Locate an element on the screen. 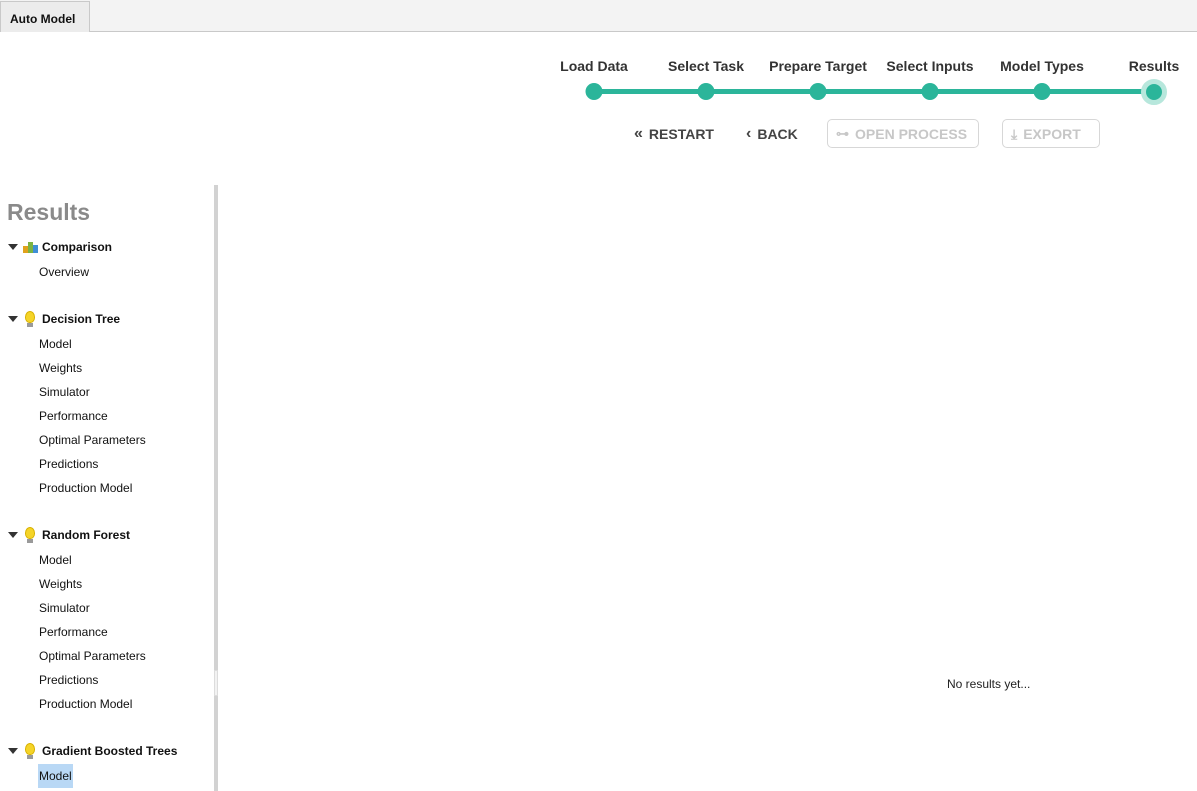  comparison-chart-icon is located at coordinates (30, 247).